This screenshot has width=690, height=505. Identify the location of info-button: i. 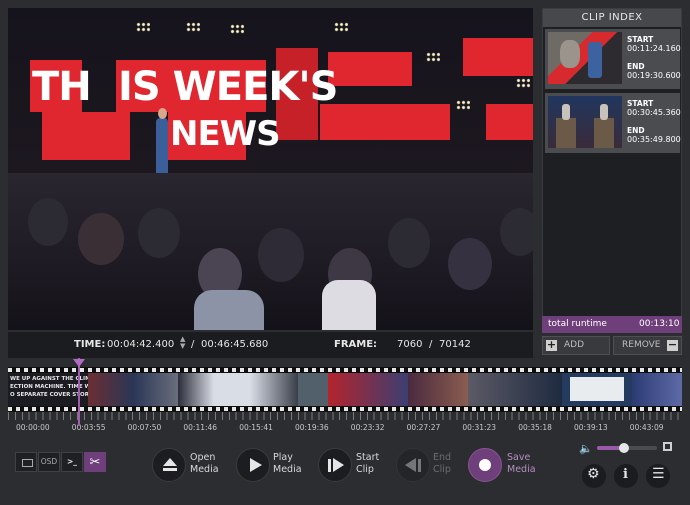
(626, 476).